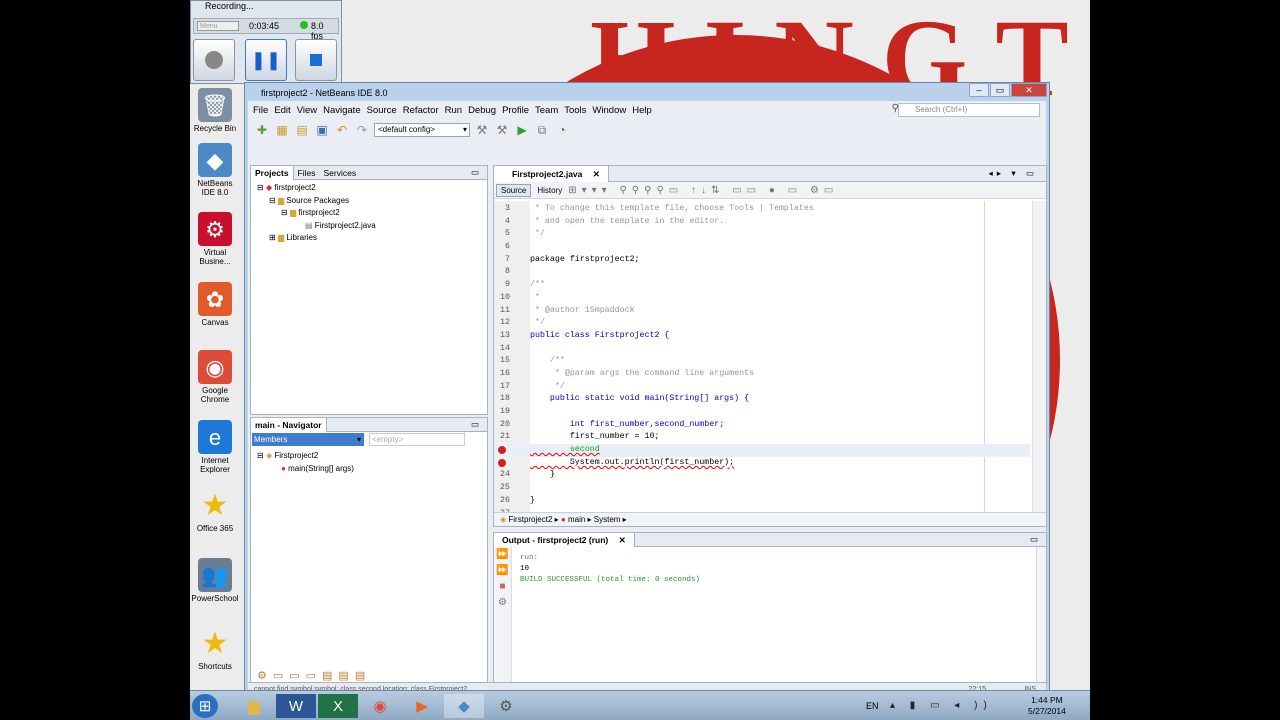 The width and height of the screenshot is (1280, 720). I want to click on code-line: 15 /**, so click(762, 361).